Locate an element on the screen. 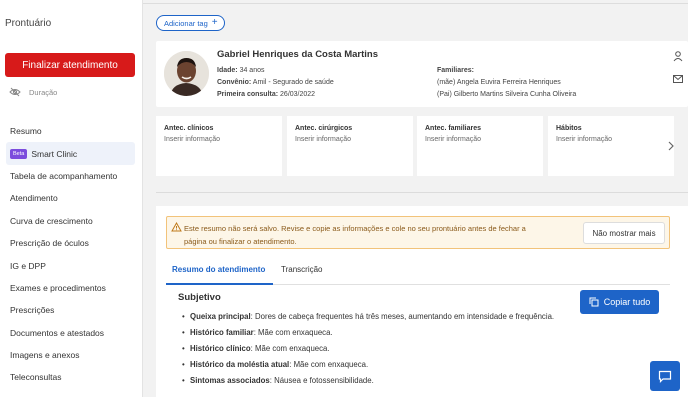  sidebar-item-atendimento: Atendimento is located at coordinates (71, 198).